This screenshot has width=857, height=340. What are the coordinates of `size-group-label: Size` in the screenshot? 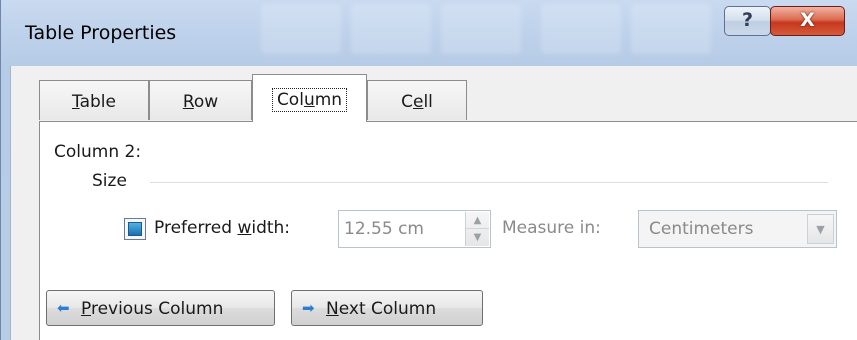 It's located at (109, 181).